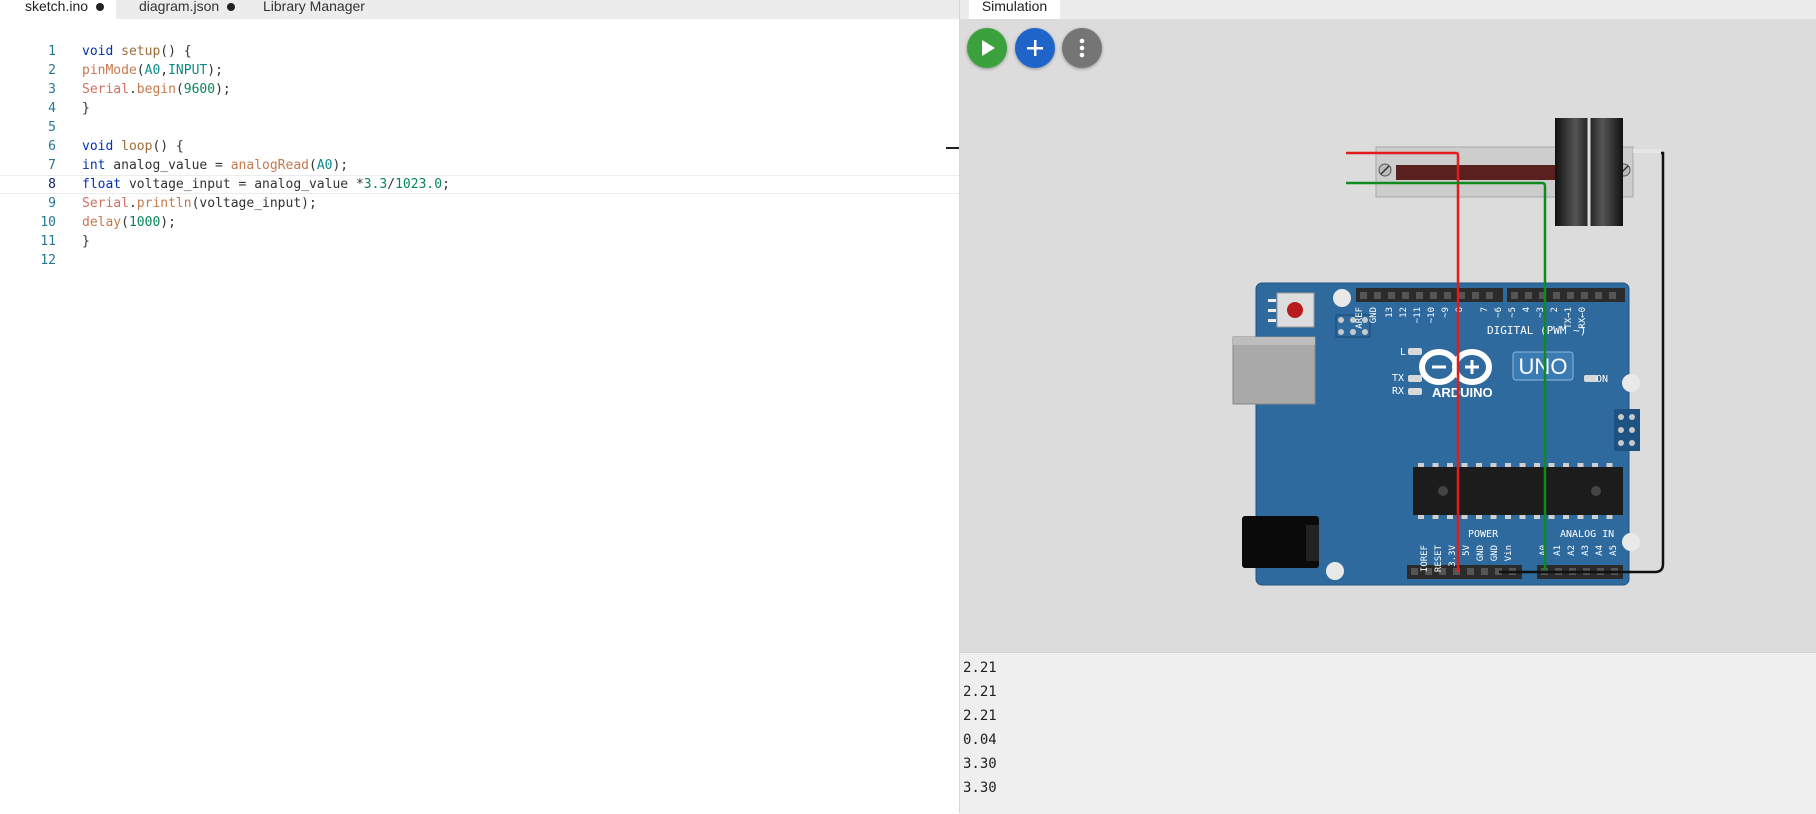 This screenshot has width=1816, height=814. Describe the element at coordinates (479, 260) in the screenshot. I see `code-line: 12` at that location.